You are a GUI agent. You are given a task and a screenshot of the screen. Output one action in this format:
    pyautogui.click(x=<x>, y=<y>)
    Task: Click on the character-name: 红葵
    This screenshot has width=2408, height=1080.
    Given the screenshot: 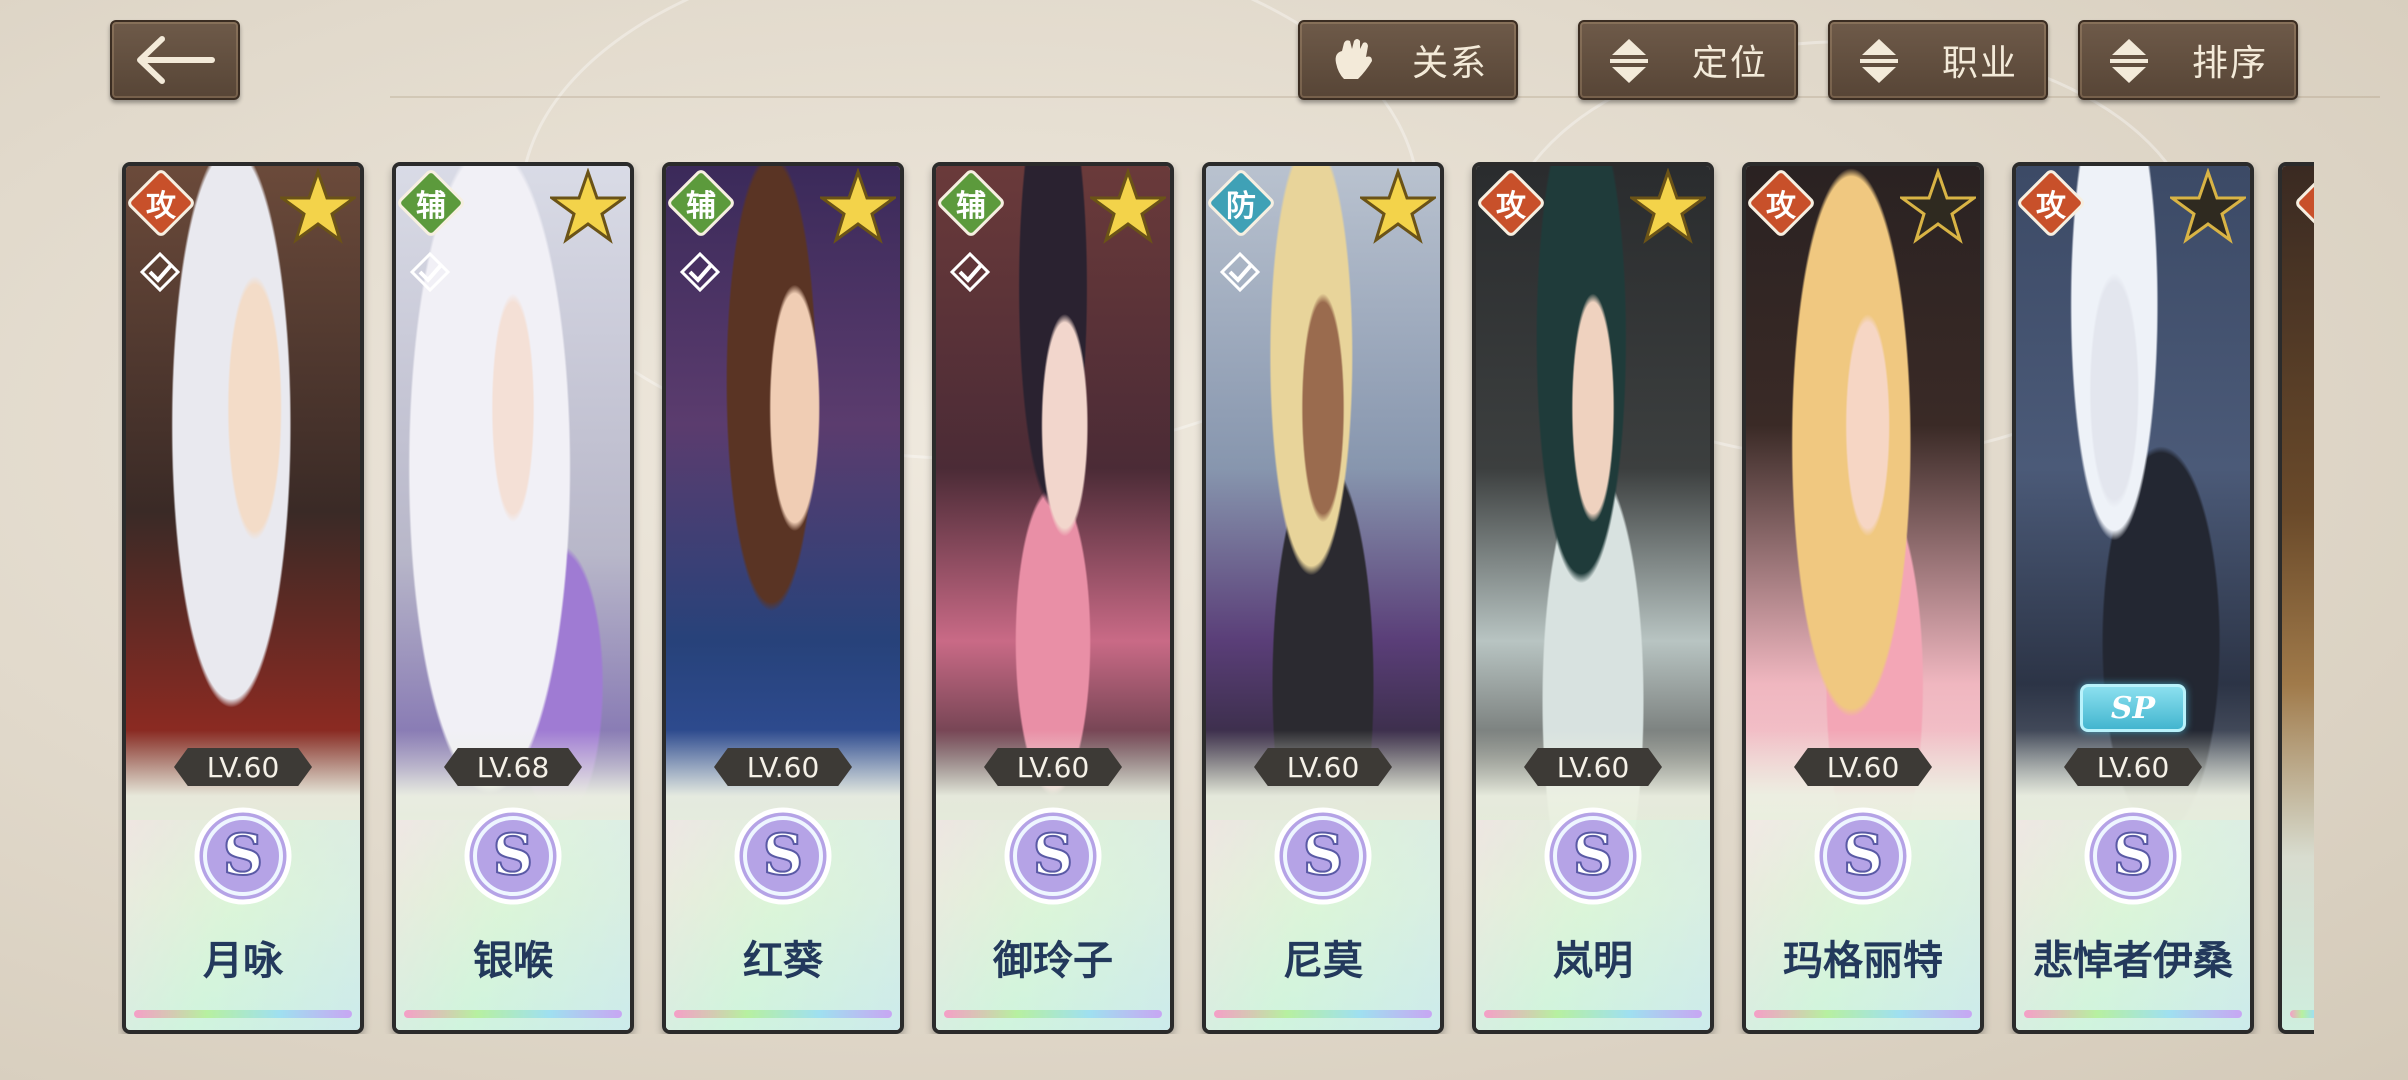 What is the action you would take?
    pyautogui.click(x=783, y=960)
    